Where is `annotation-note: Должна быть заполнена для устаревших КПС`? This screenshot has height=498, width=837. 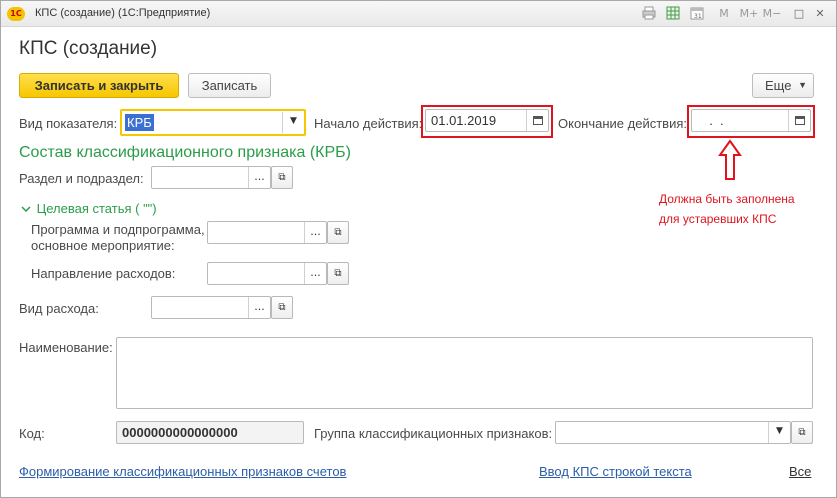
annotation-note: Должна быть заполнена для устаревших КПС is located at coordinates (727, 209).